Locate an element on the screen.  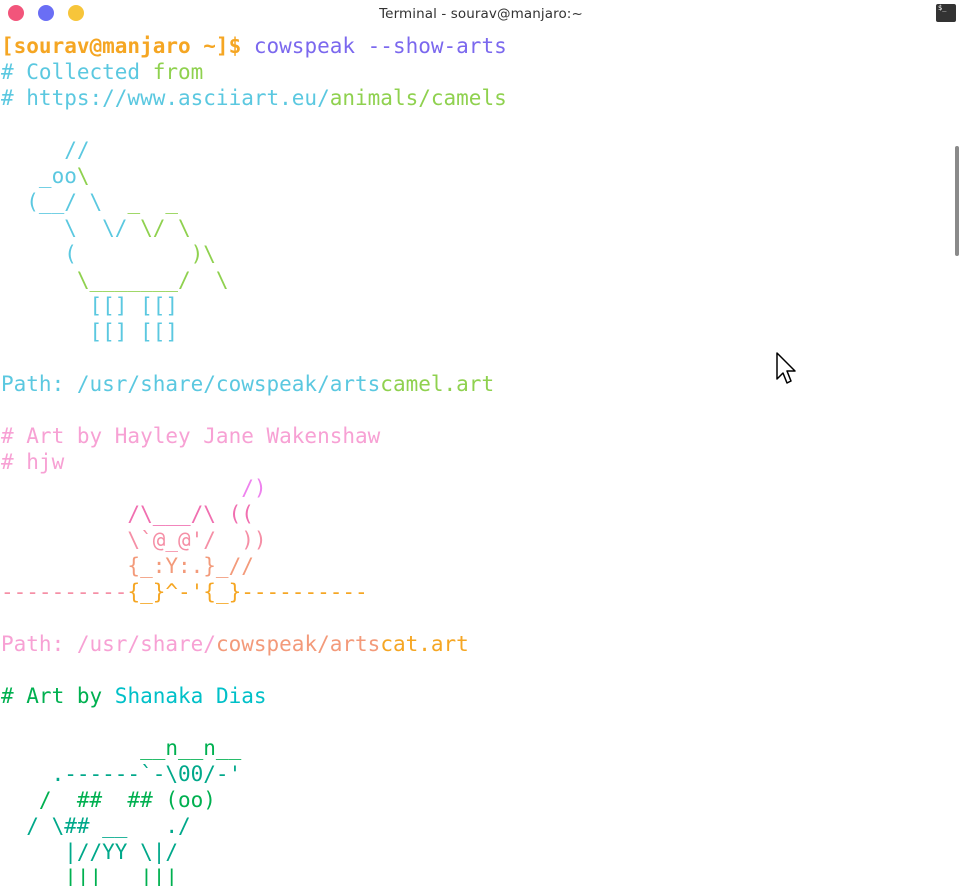
terminal-text: Path: /usr/share/ is located at coordinates (108, 644).